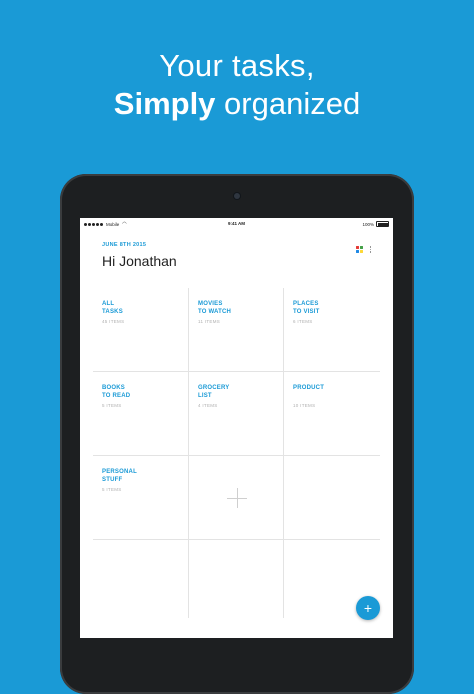 The width and height of the screenshot is (474, 694). Describe the element at coordinates (368, 608) in the screenshot. I see `add-task-fab: +` at that location.